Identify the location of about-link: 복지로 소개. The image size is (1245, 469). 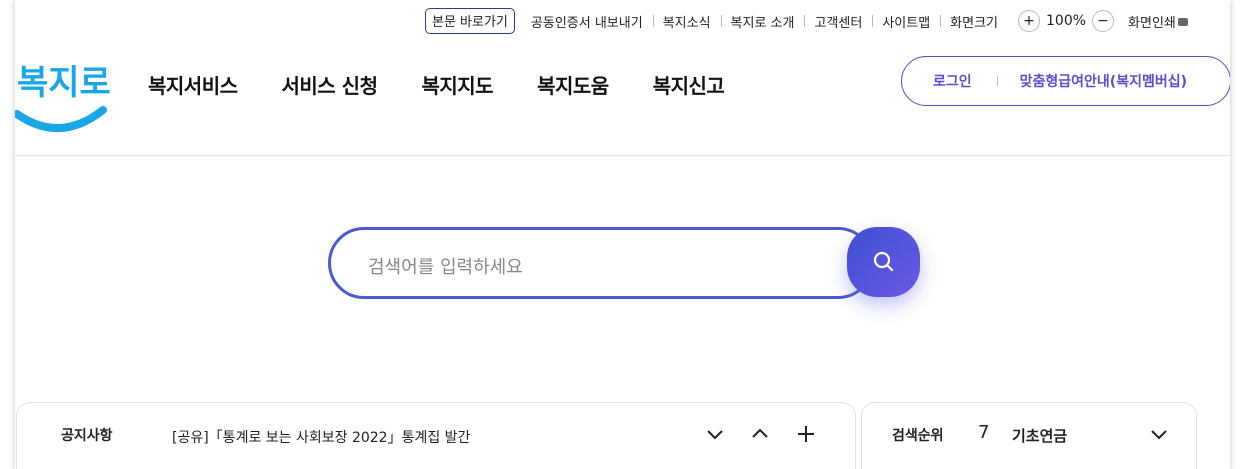
(762, 21).